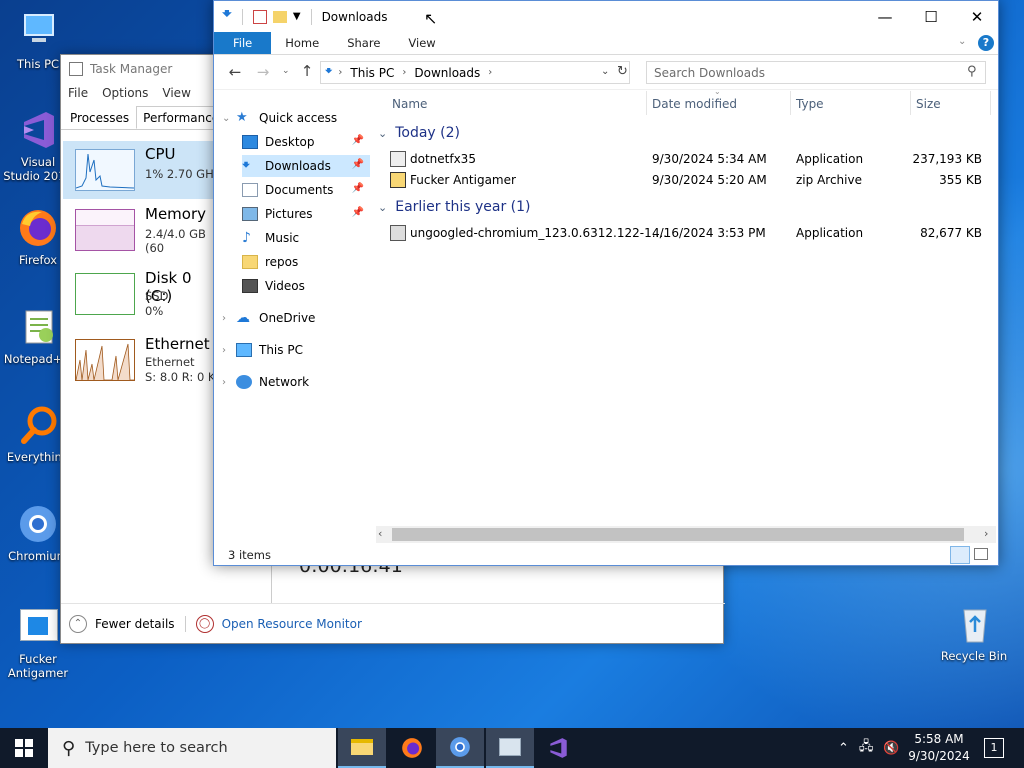 The height and width of the screenshot is (768, 1024). Describe the element at coordinates (447, 73) in the screenshot. I see `breadcrumb-downloads: Downloads` at that location.